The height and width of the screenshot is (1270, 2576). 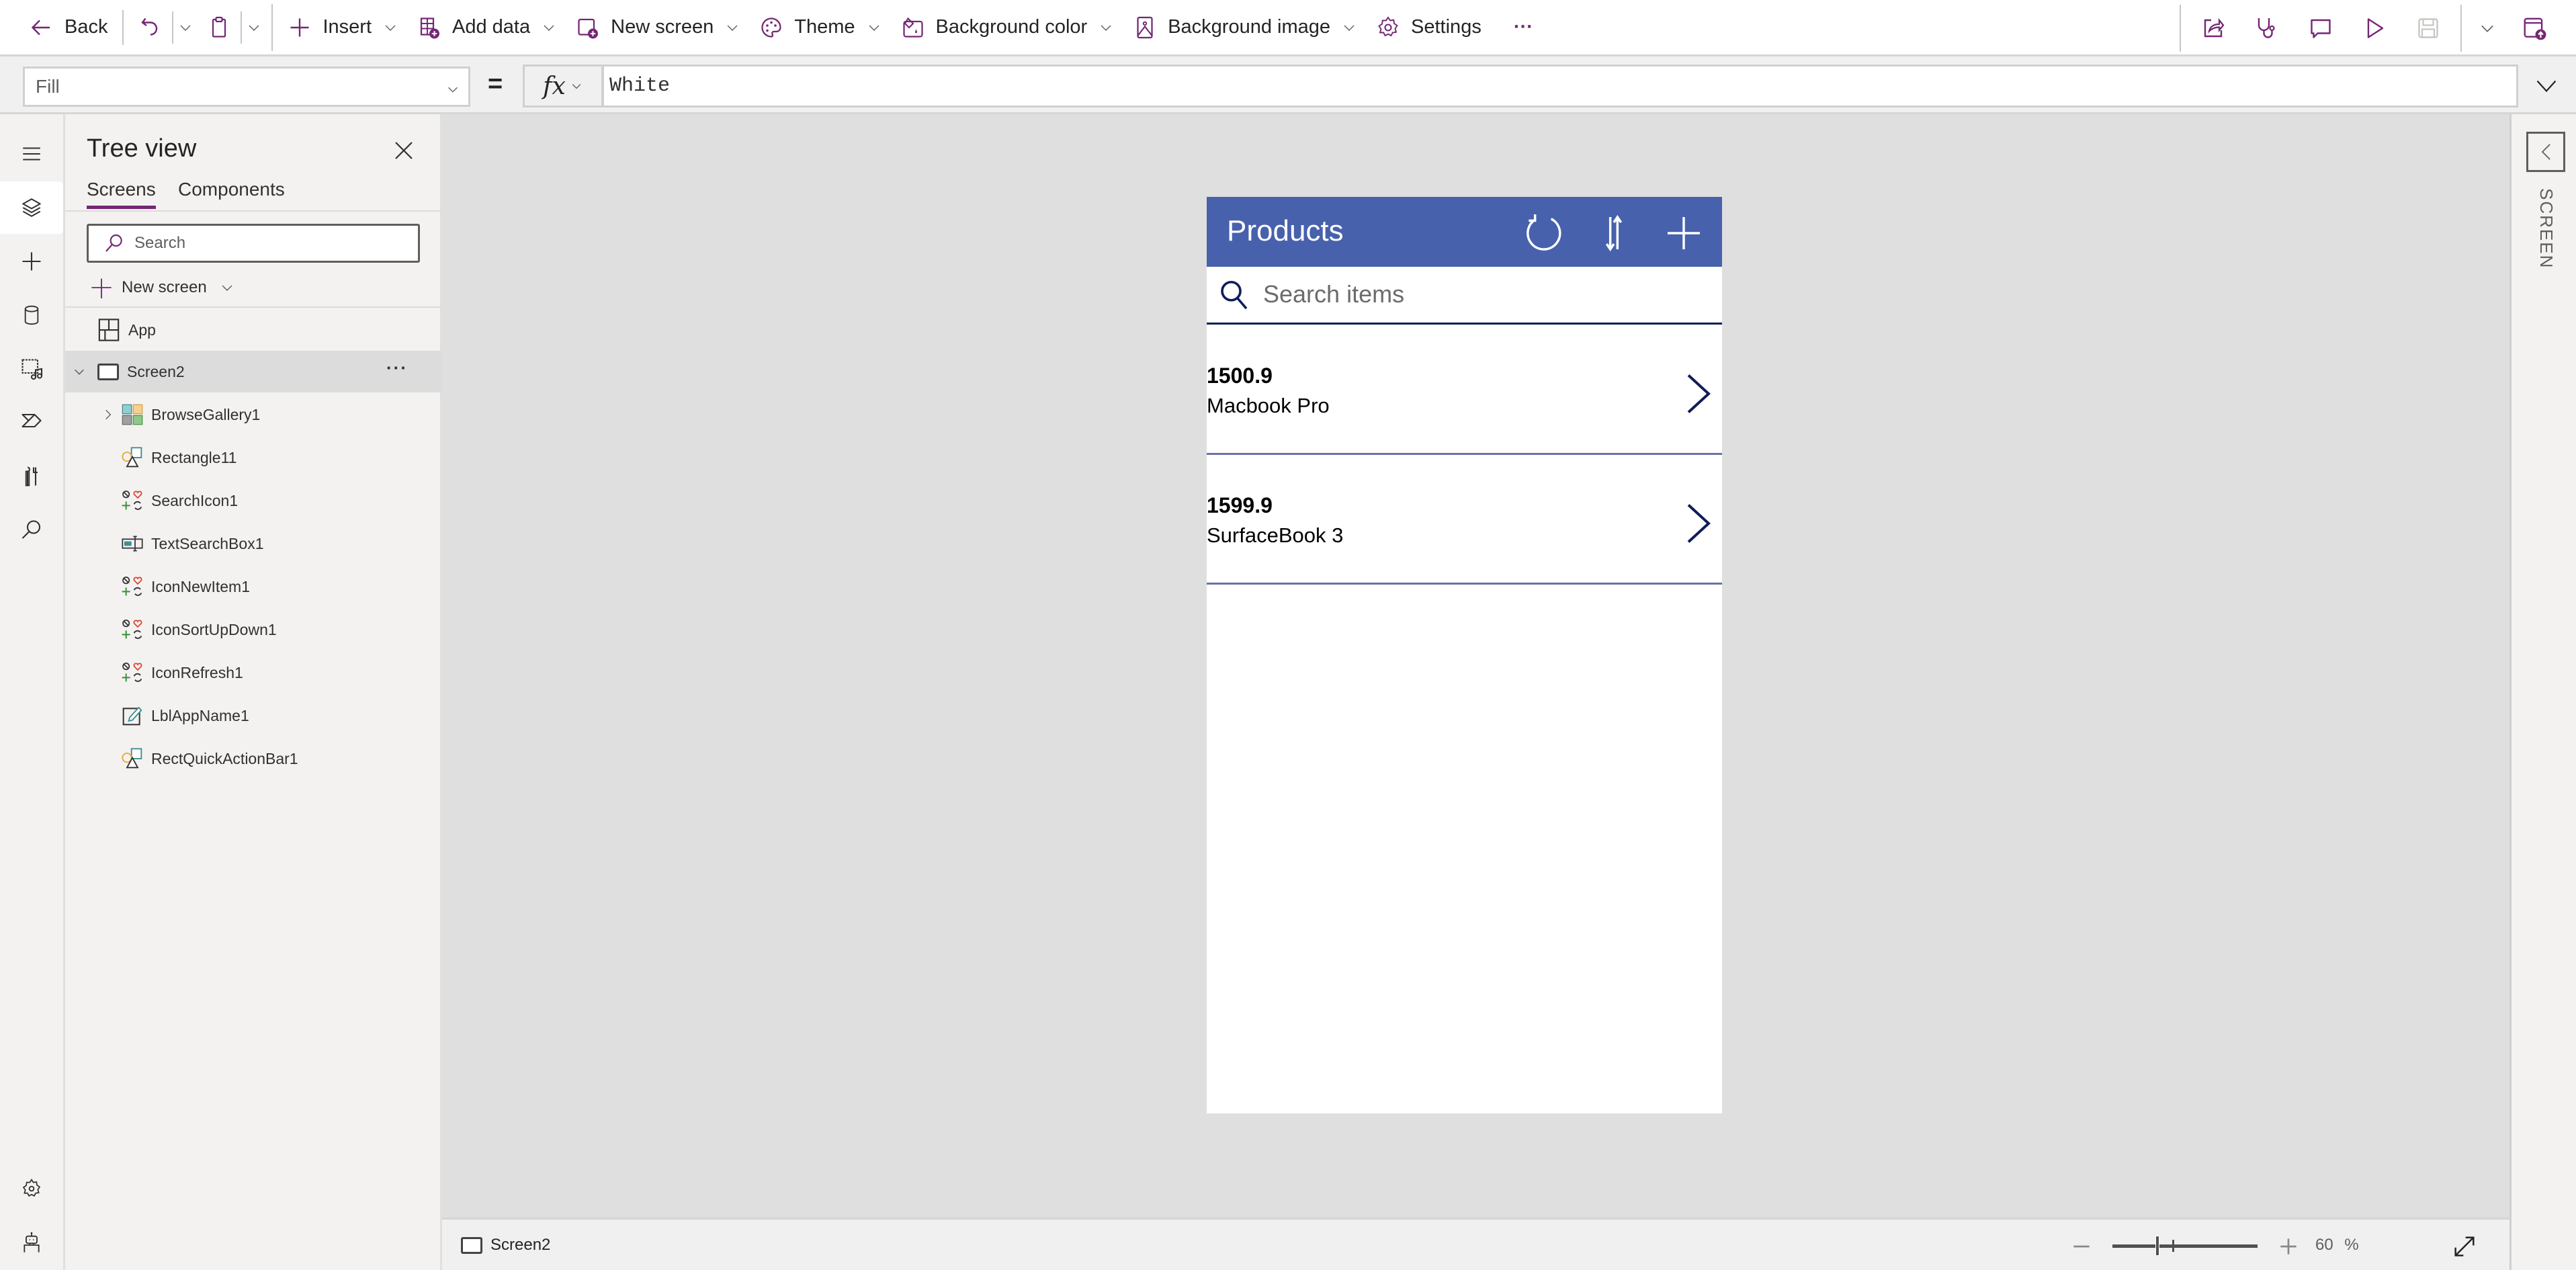 I want to click on tree-item-control: IconSortUpDown1, so click(x=253, y=629).